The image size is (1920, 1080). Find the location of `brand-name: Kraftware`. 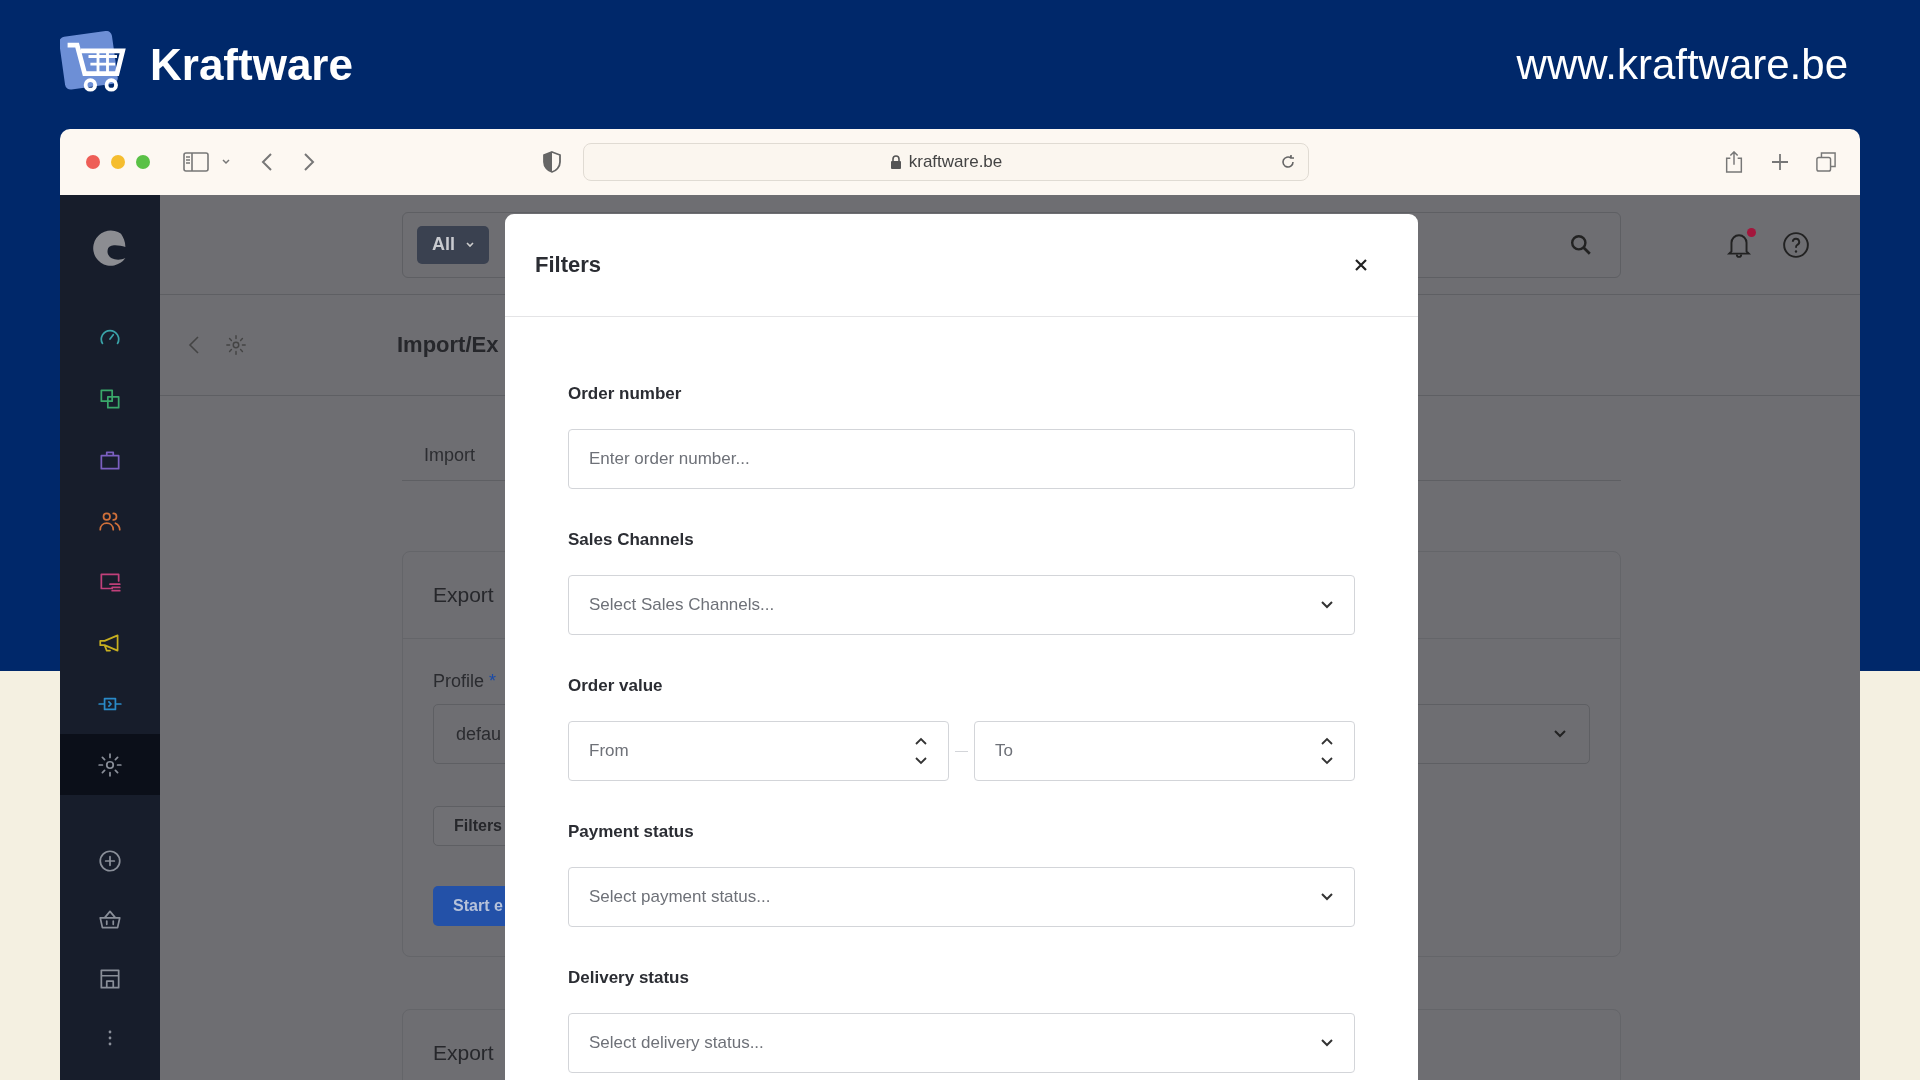

brand-name: Kraftware is located at coordinates (251, 64).